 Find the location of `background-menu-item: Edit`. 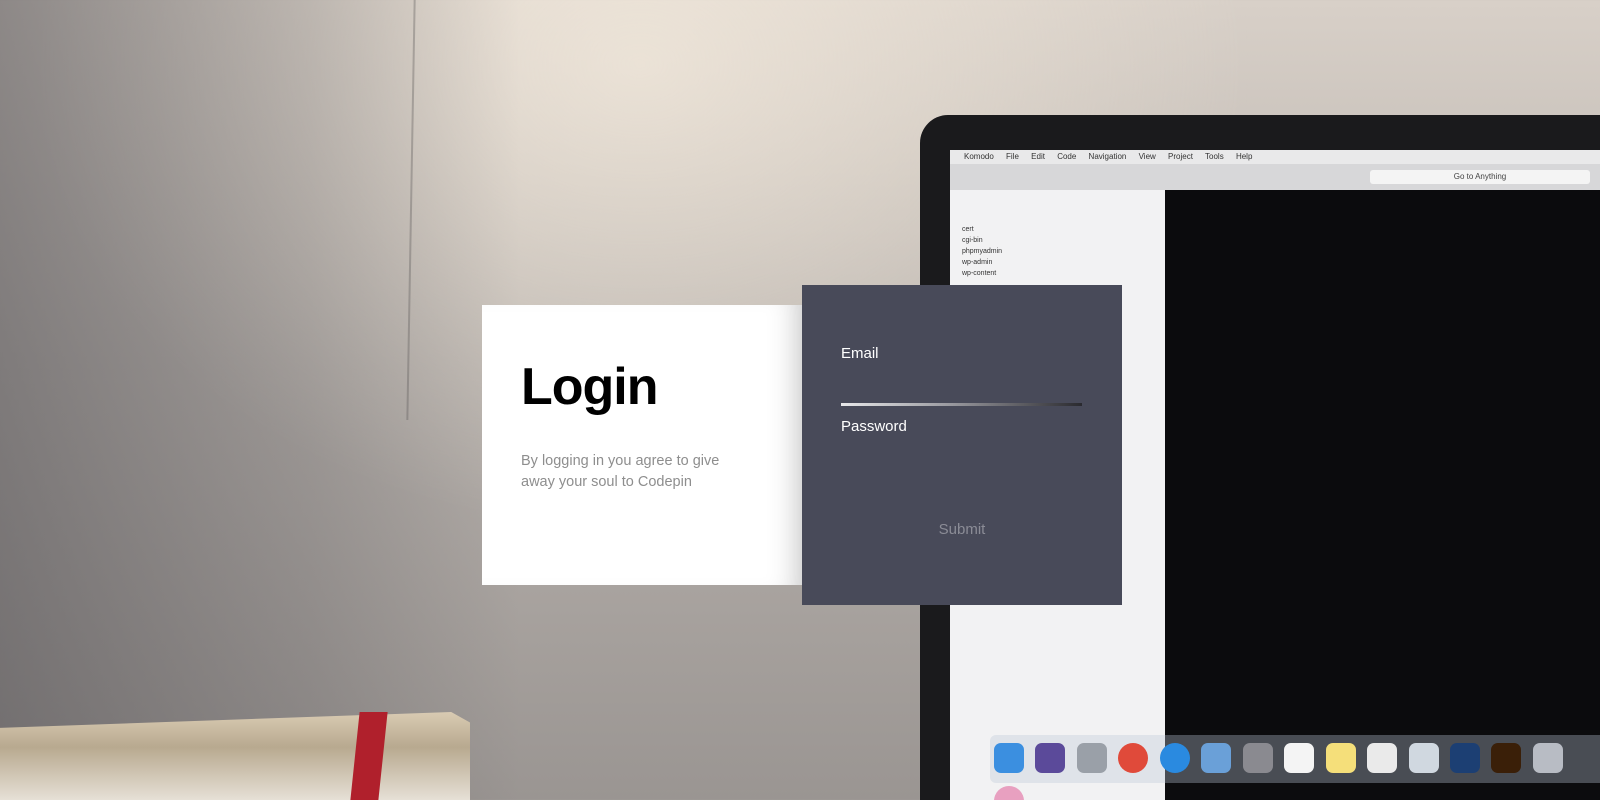

background-menu-item: Edit is located at coordinates (1038, 156).